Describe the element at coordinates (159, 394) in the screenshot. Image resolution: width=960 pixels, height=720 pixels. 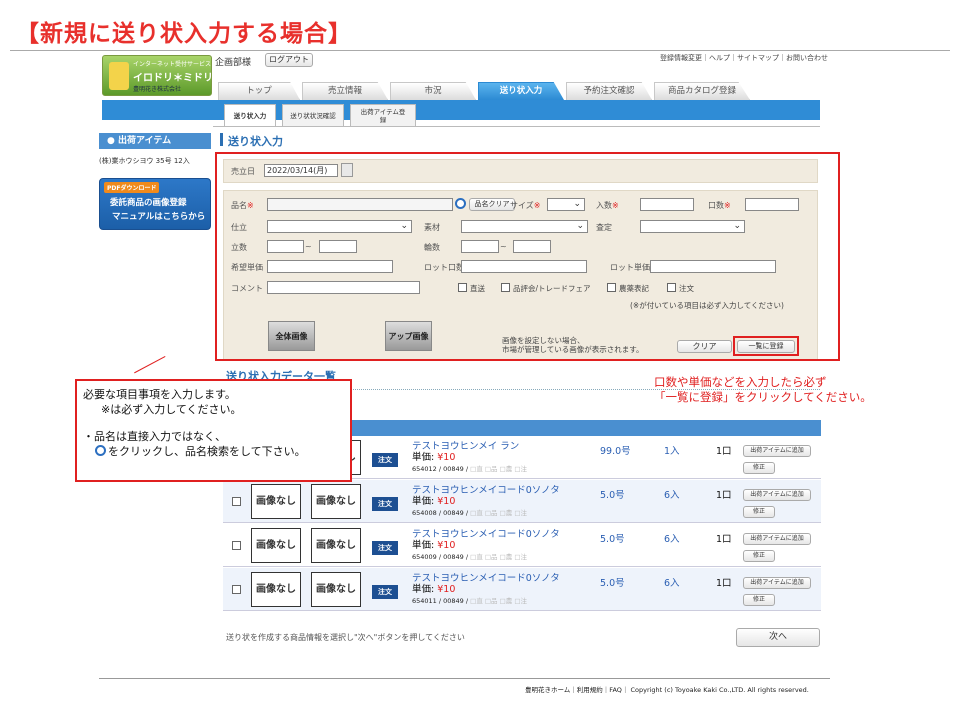
I see `callout-line1: 必要な項目事項を入力します。` at that location.